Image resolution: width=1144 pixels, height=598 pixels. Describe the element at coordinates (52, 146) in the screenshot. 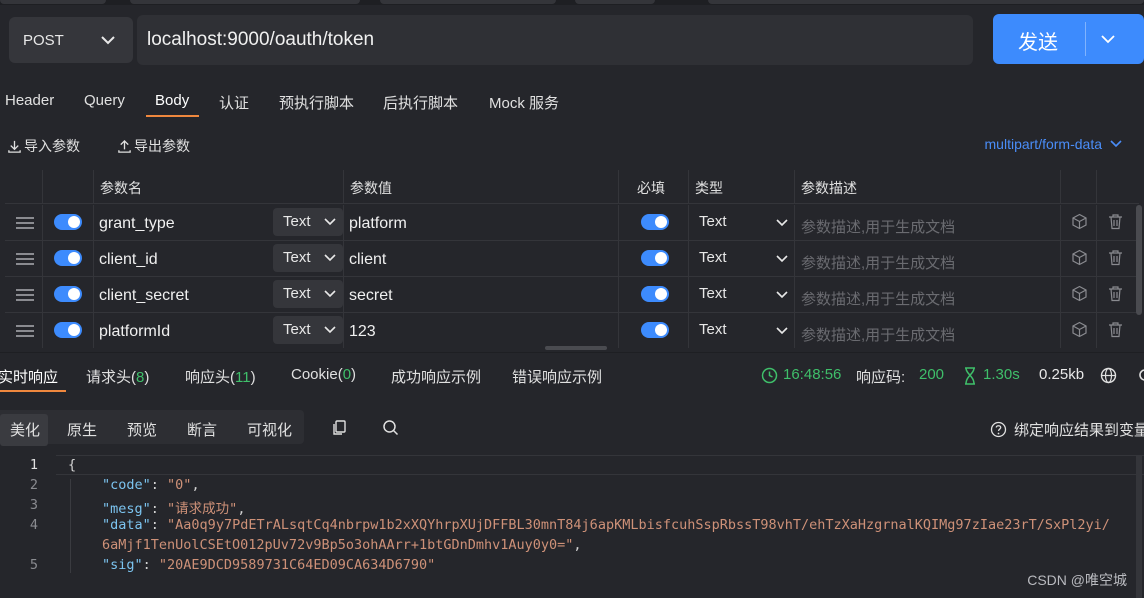

I see `import-label: 导入参数` at that location.